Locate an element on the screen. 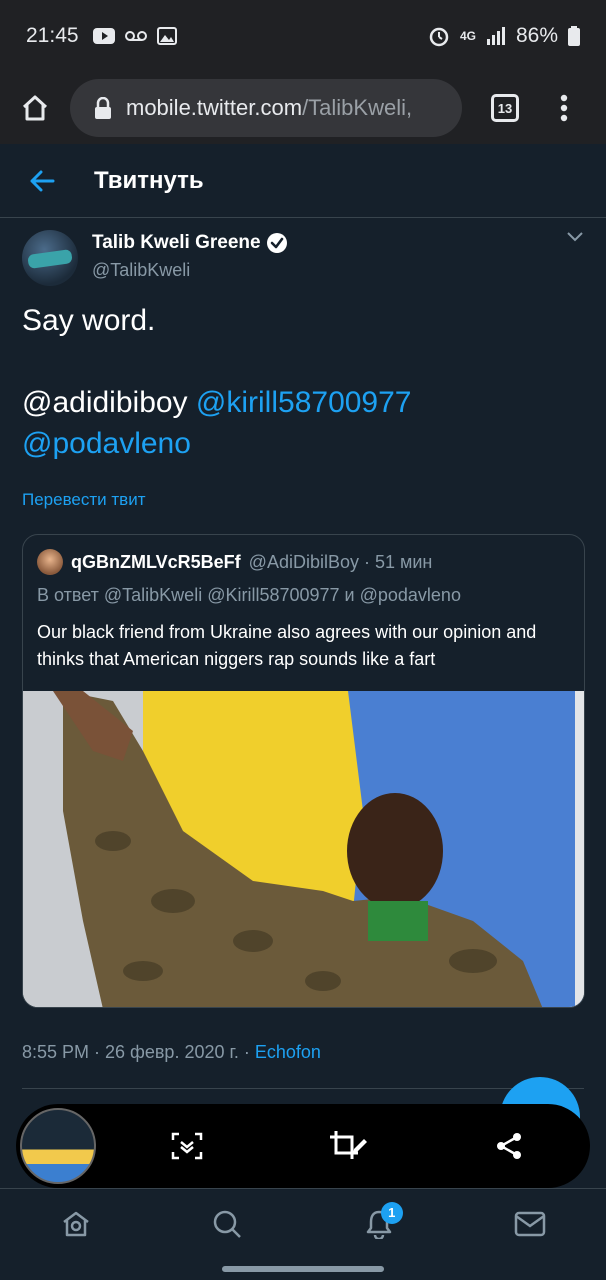 The image size is (606, 1280). battery-percent: 86% is located at coordinates (536, 35).